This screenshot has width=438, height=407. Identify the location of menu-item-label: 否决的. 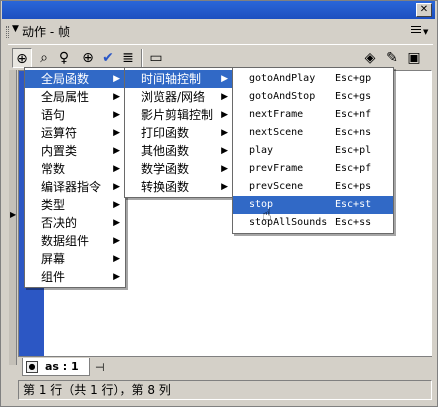
(59, 223).